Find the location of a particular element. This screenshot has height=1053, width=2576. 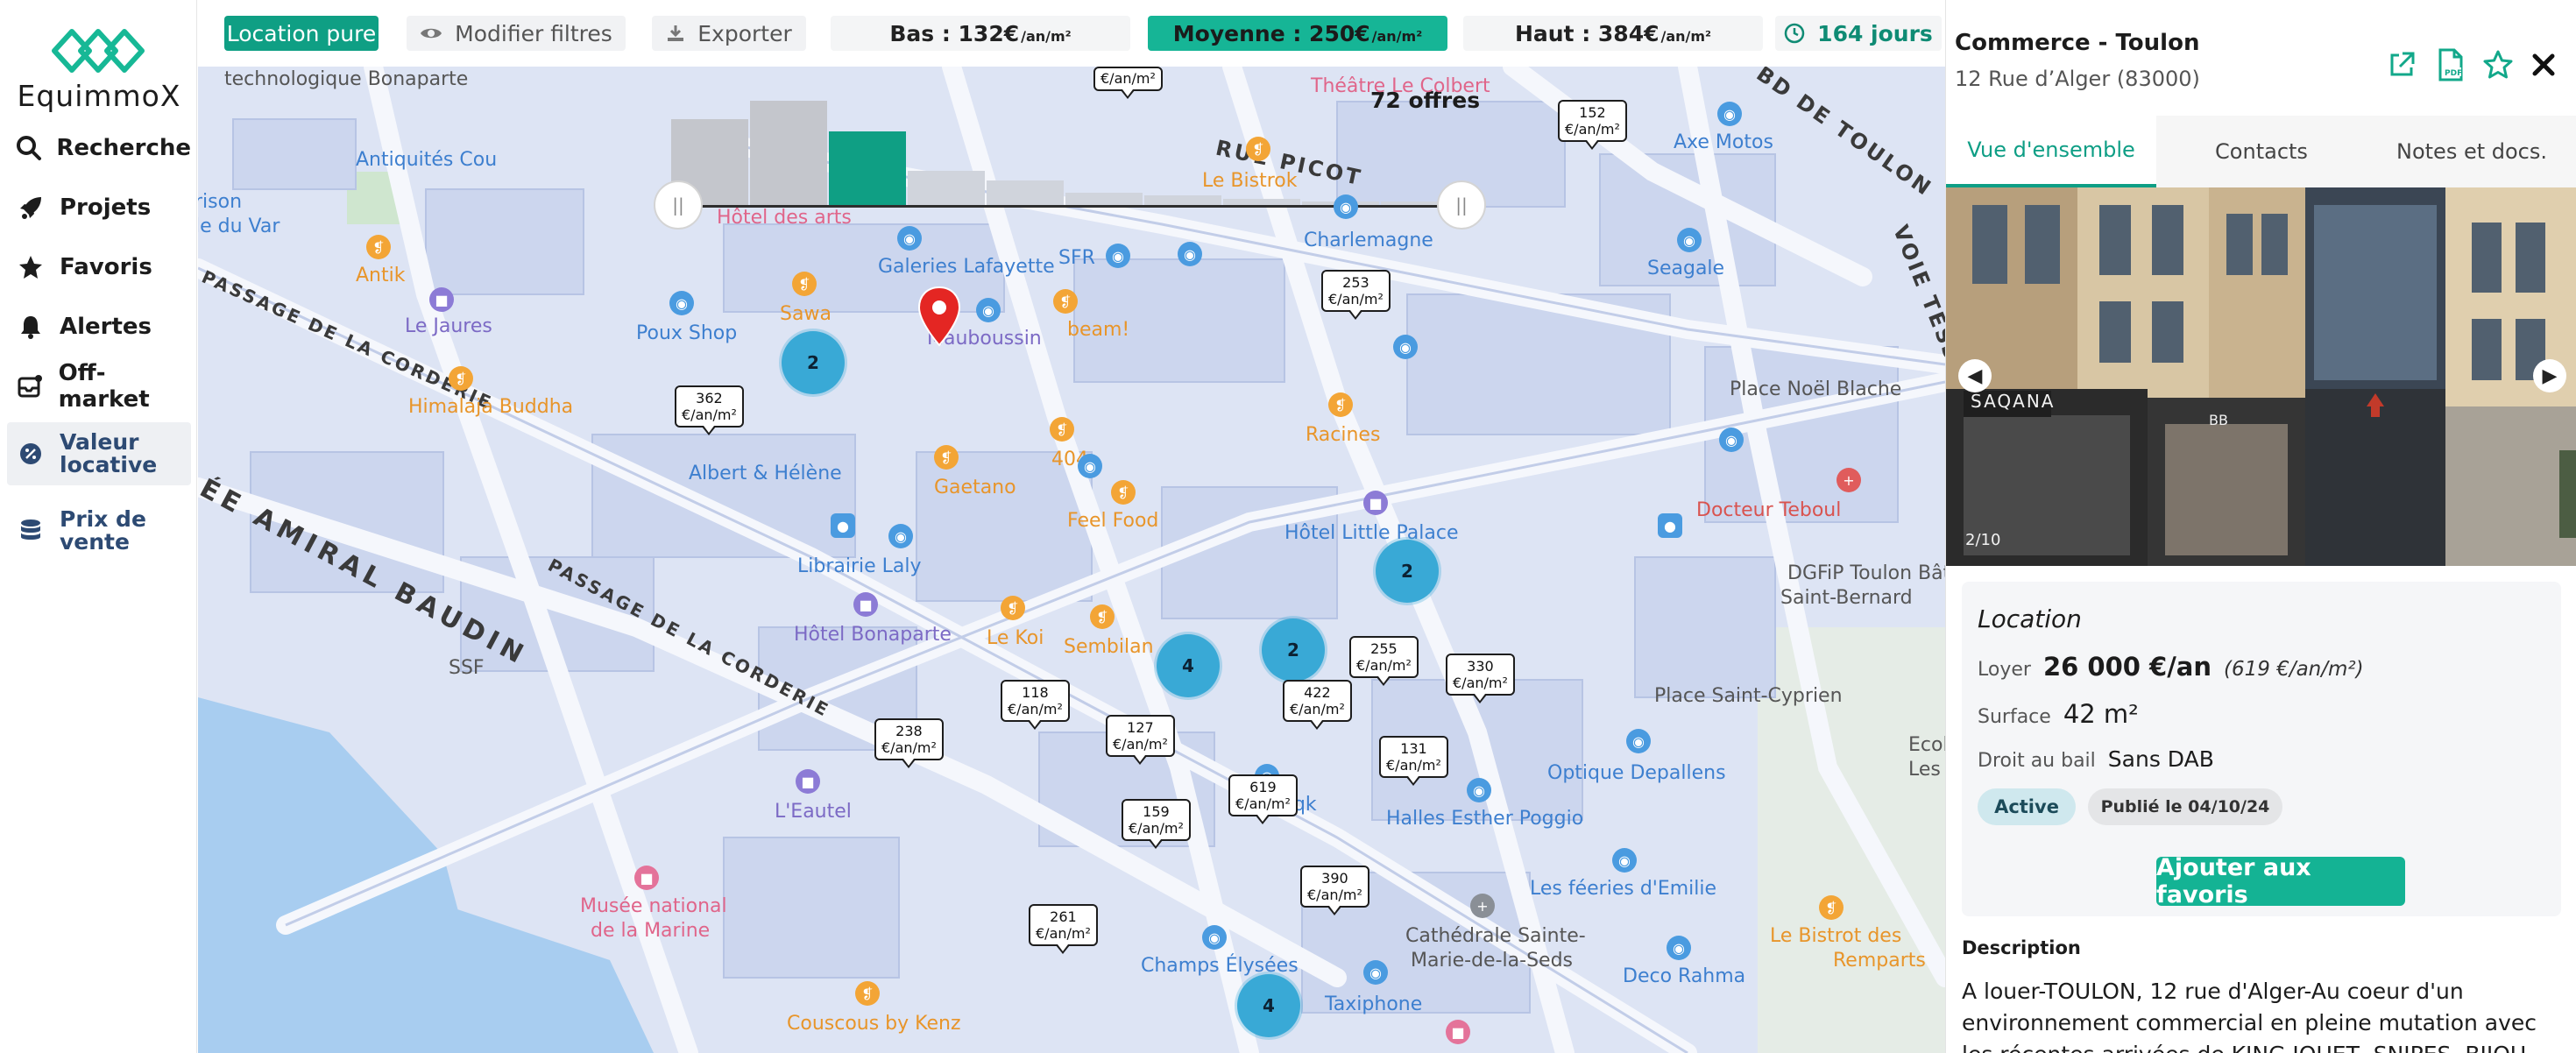

sidebar-item-valeur-locative: Valeur locative is located at coordinates (99, 453).